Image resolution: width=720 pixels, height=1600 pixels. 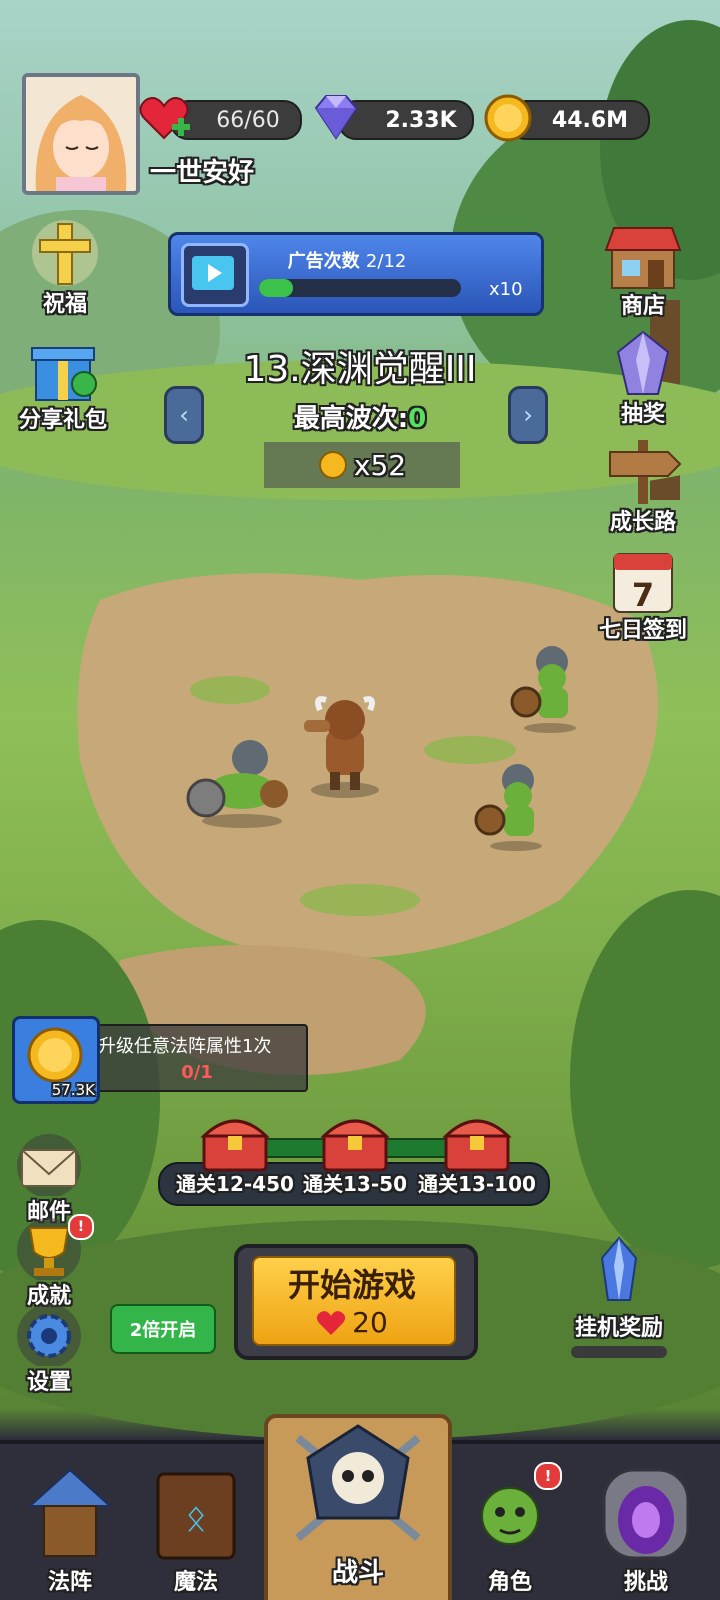 I want to click on nav-magic: ᛟ 魔法, so click(x=196, y=1530).